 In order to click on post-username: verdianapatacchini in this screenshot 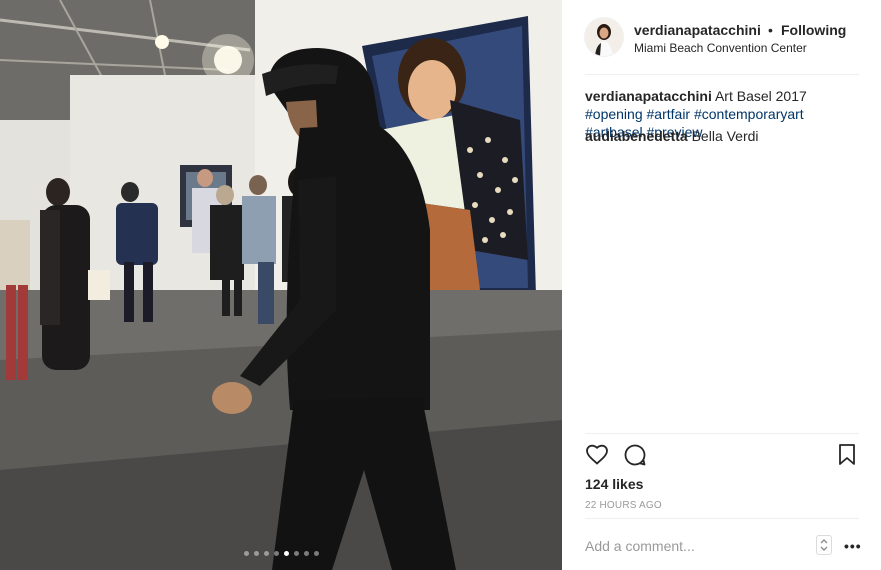, I will do `click(697, 30)`.